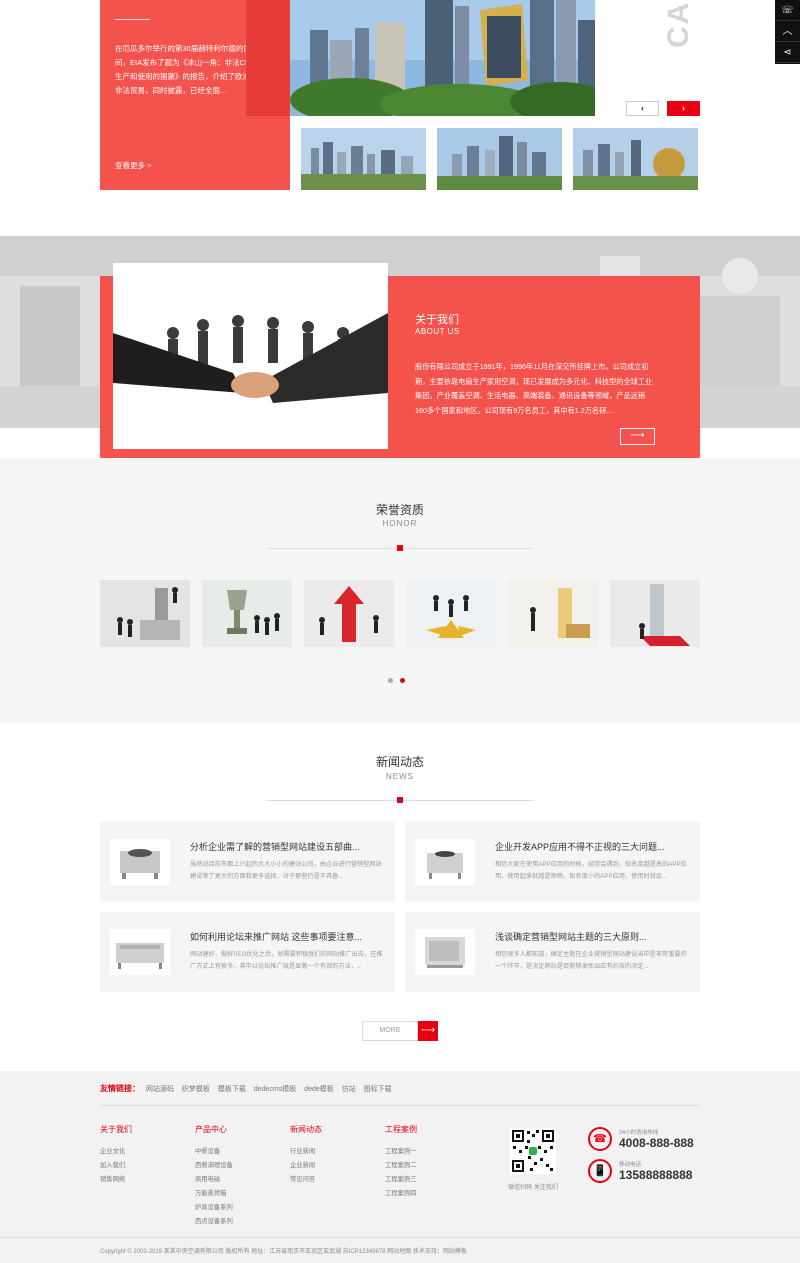  I want to click on mobile-block: 📱 移动电话 13588888888, so click(648, 1173).